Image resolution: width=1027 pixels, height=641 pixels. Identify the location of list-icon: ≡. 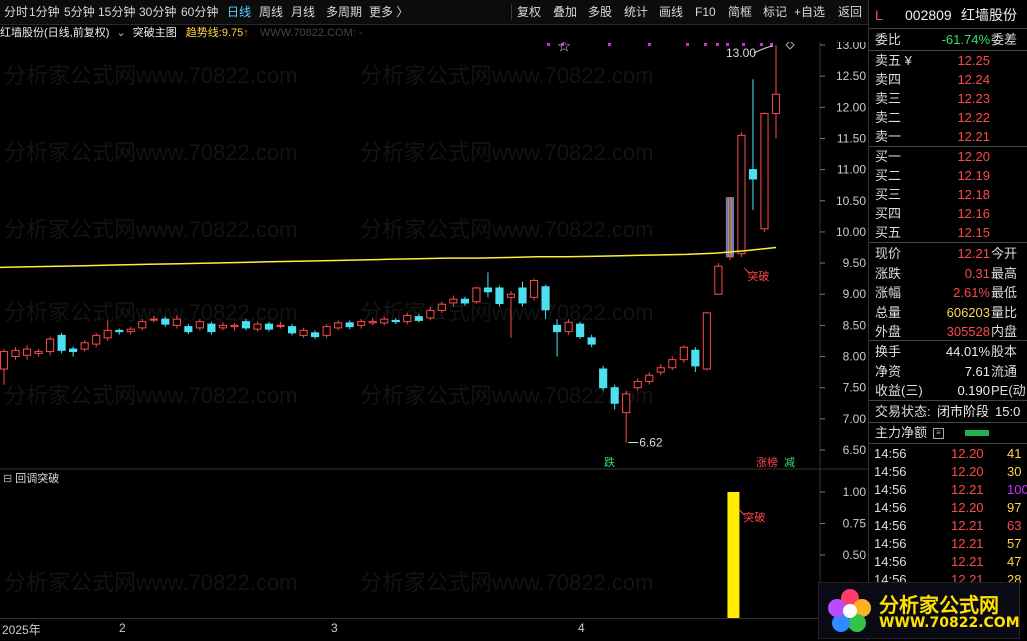
(938, 433).